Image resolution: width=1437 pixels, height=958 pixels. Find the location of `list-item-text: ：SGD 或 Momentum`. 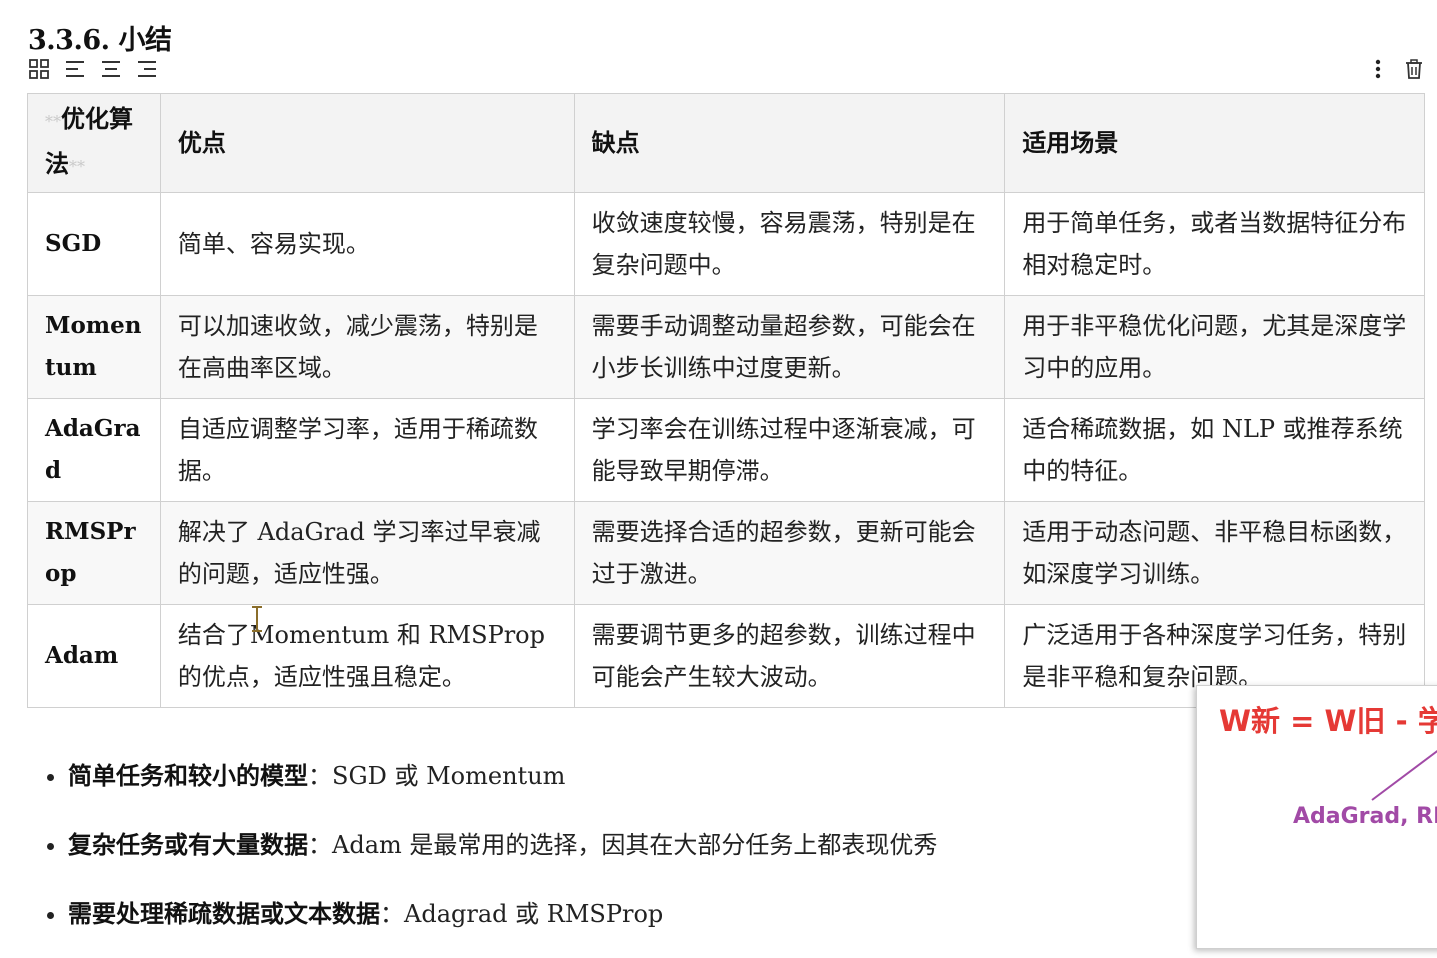

list-item-text: ：SGD 或 Momentum is located at coordinates (437, 776).